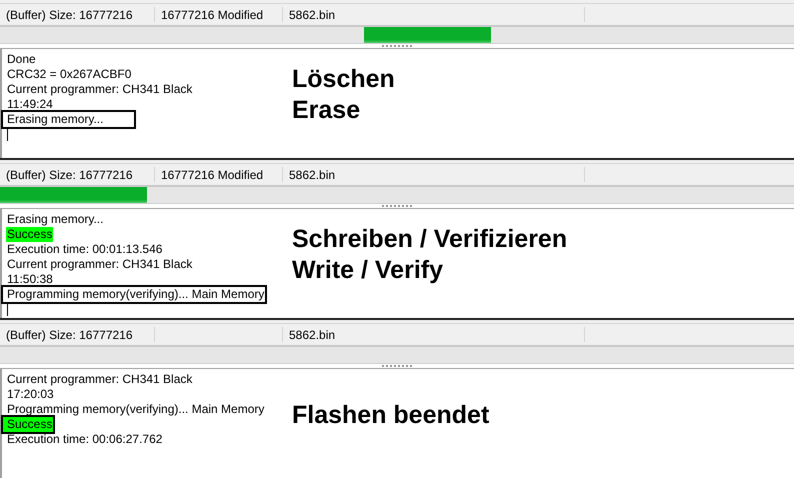 This screenshot has height=478, width=794. What do you see at coordinates (430, 239) in the screenshot?
I see `annotation-caption: Schreiben / Verifizieren` at bounding box center [430, 239].